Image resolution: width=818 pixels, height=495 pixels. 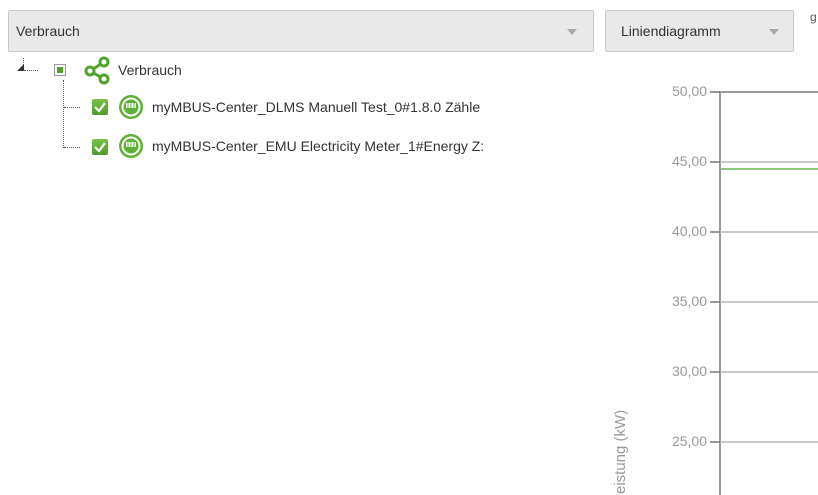 What do you see at coordinates (671, 31) in the screenshot?
I see `chart-type-value: Liniendiagramm` at bounding box center [671, 31].